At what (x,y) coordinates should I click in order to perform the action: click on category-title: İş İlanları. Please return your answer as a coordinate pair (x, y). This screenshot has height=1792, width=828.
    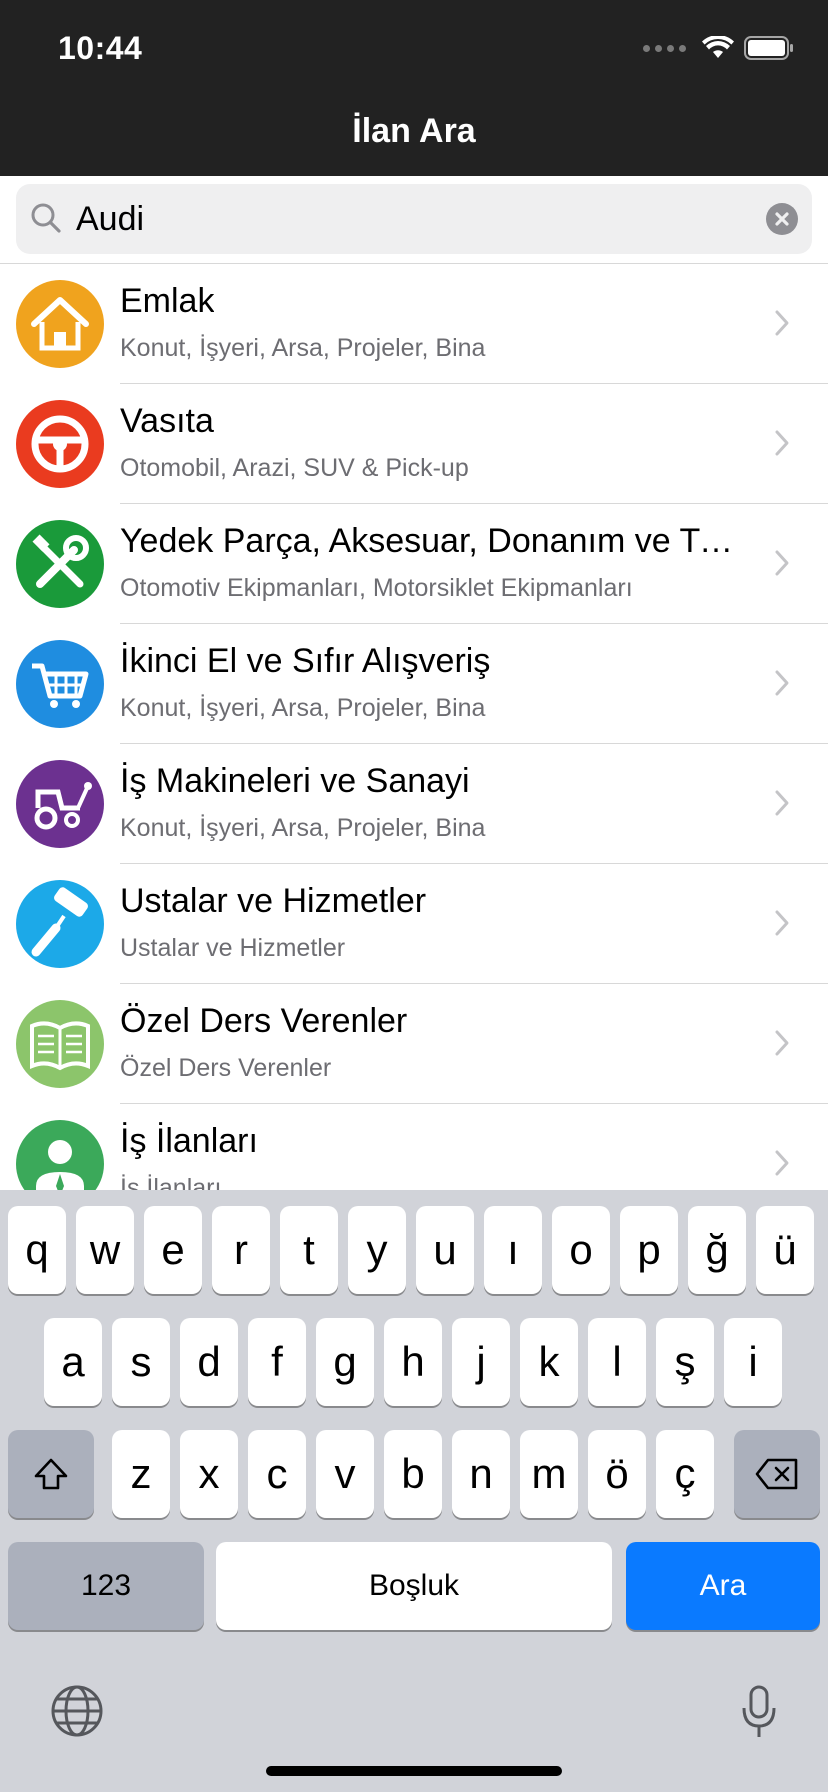
    Looking at the image, I should click on (189, 1141).